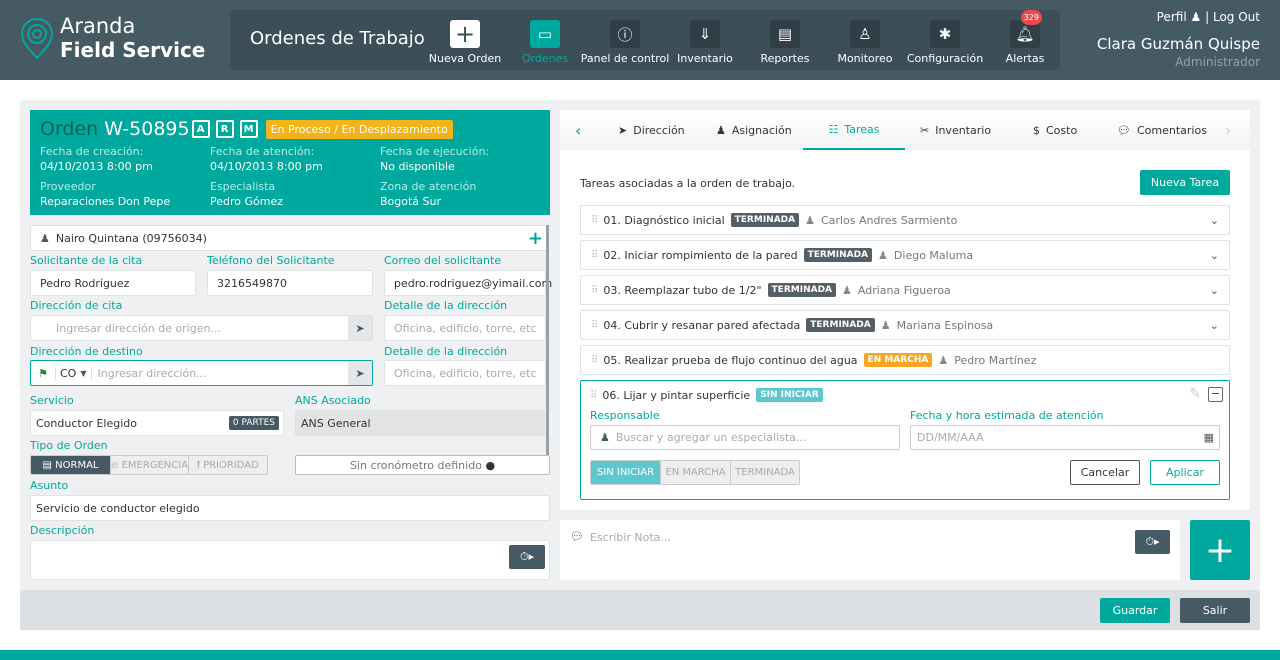 The width and height of the screenshot is (1280, 660). I want to click on label-solicitante: Solicitante de la cita, so click(86, 260).